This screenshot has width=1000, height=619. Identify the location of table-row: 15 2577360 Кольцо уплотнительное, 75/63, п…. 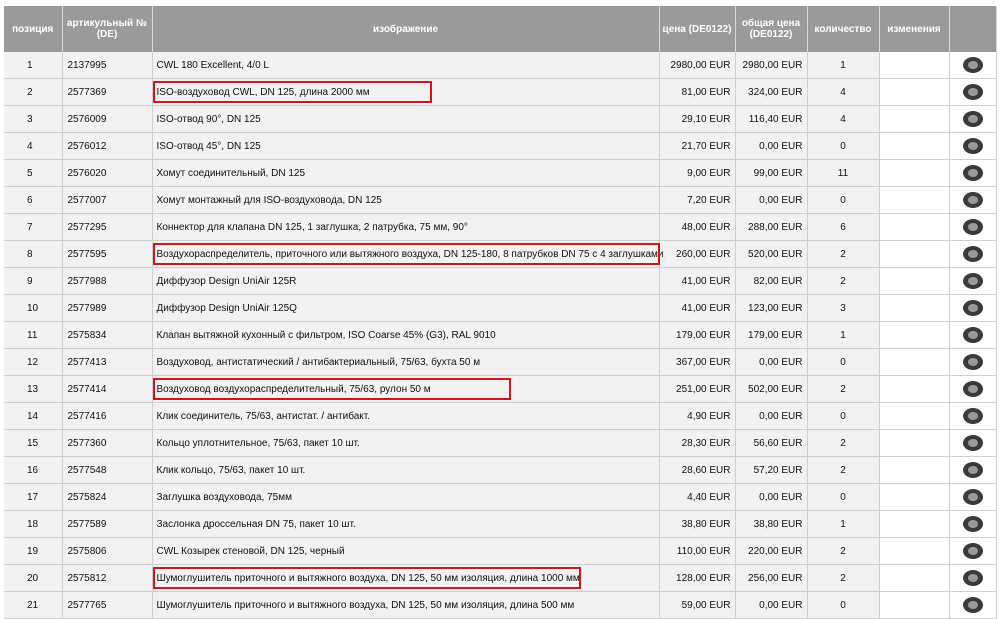
(500, 443).